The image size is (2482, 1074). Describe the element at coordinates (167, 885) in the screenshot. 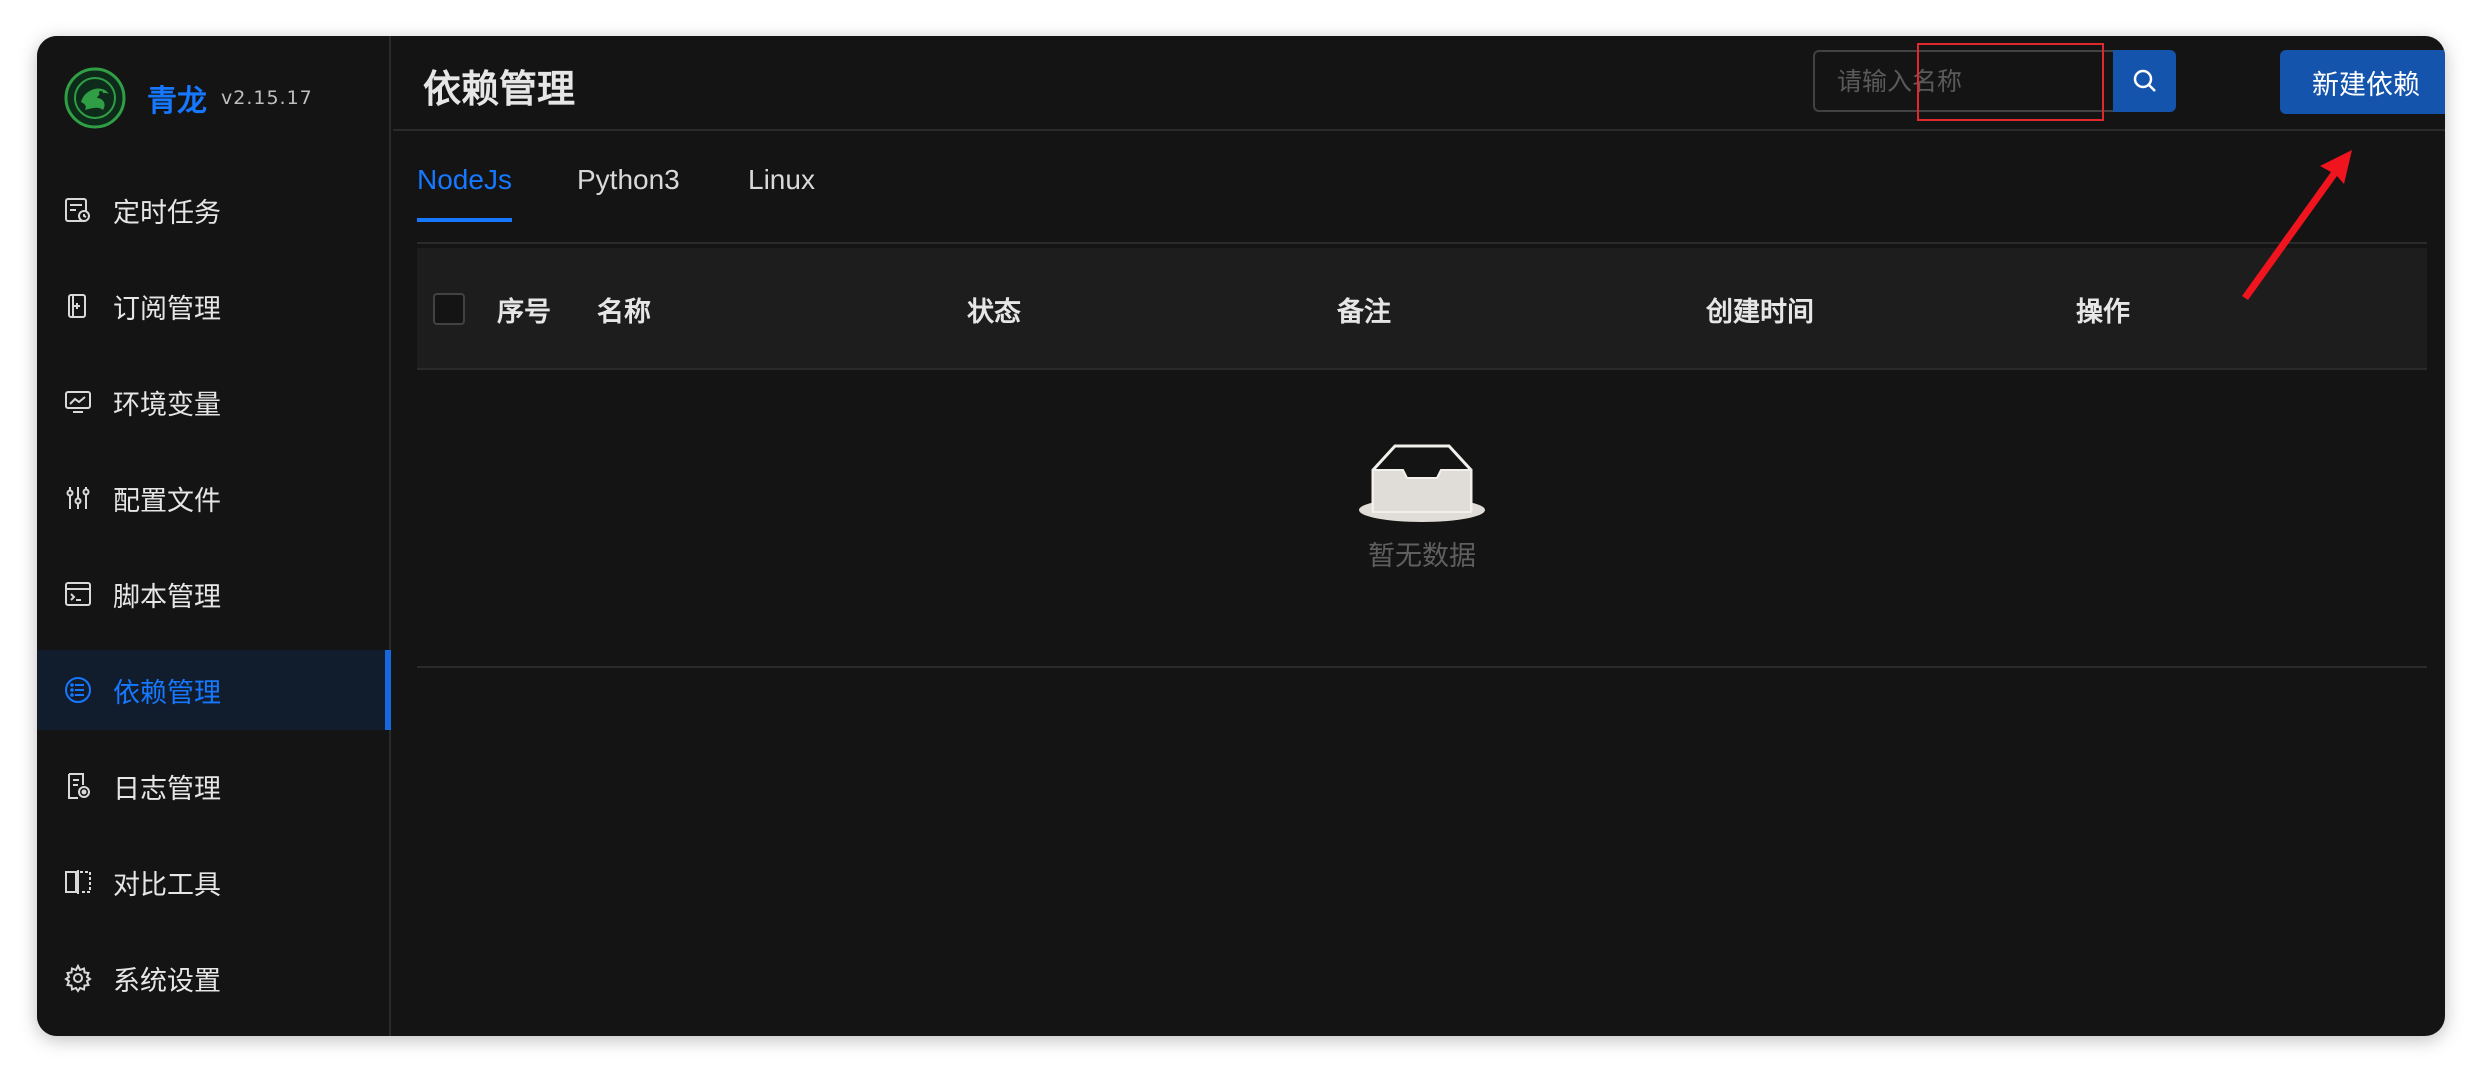

I see `sidebar-item-label: 对比工具` at that location.